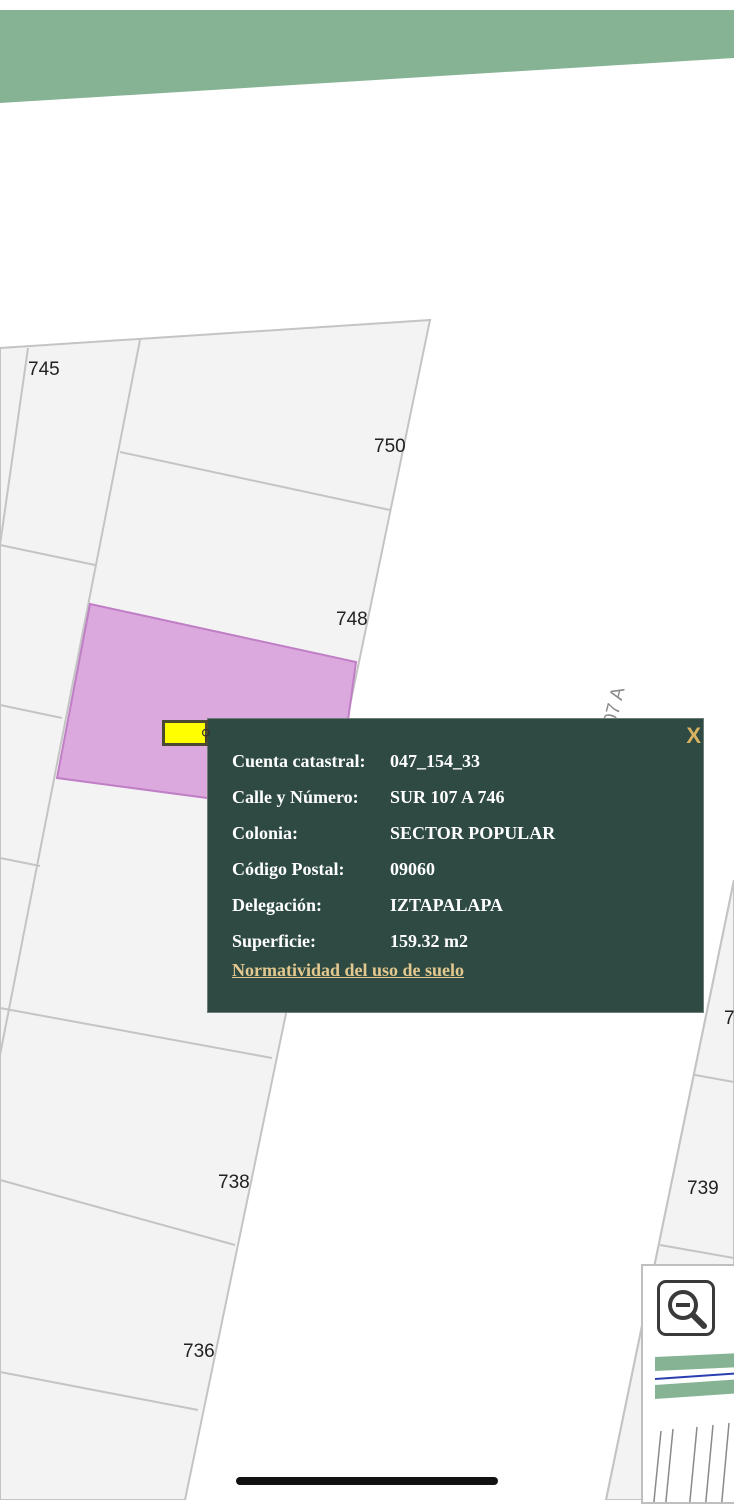 The height and width of the screenshot is (1504, 734). What do you see at coordinates (703, 1188) in the screenshot?
I see `lot-label-739: 739` at bounding box center [703, 1188].